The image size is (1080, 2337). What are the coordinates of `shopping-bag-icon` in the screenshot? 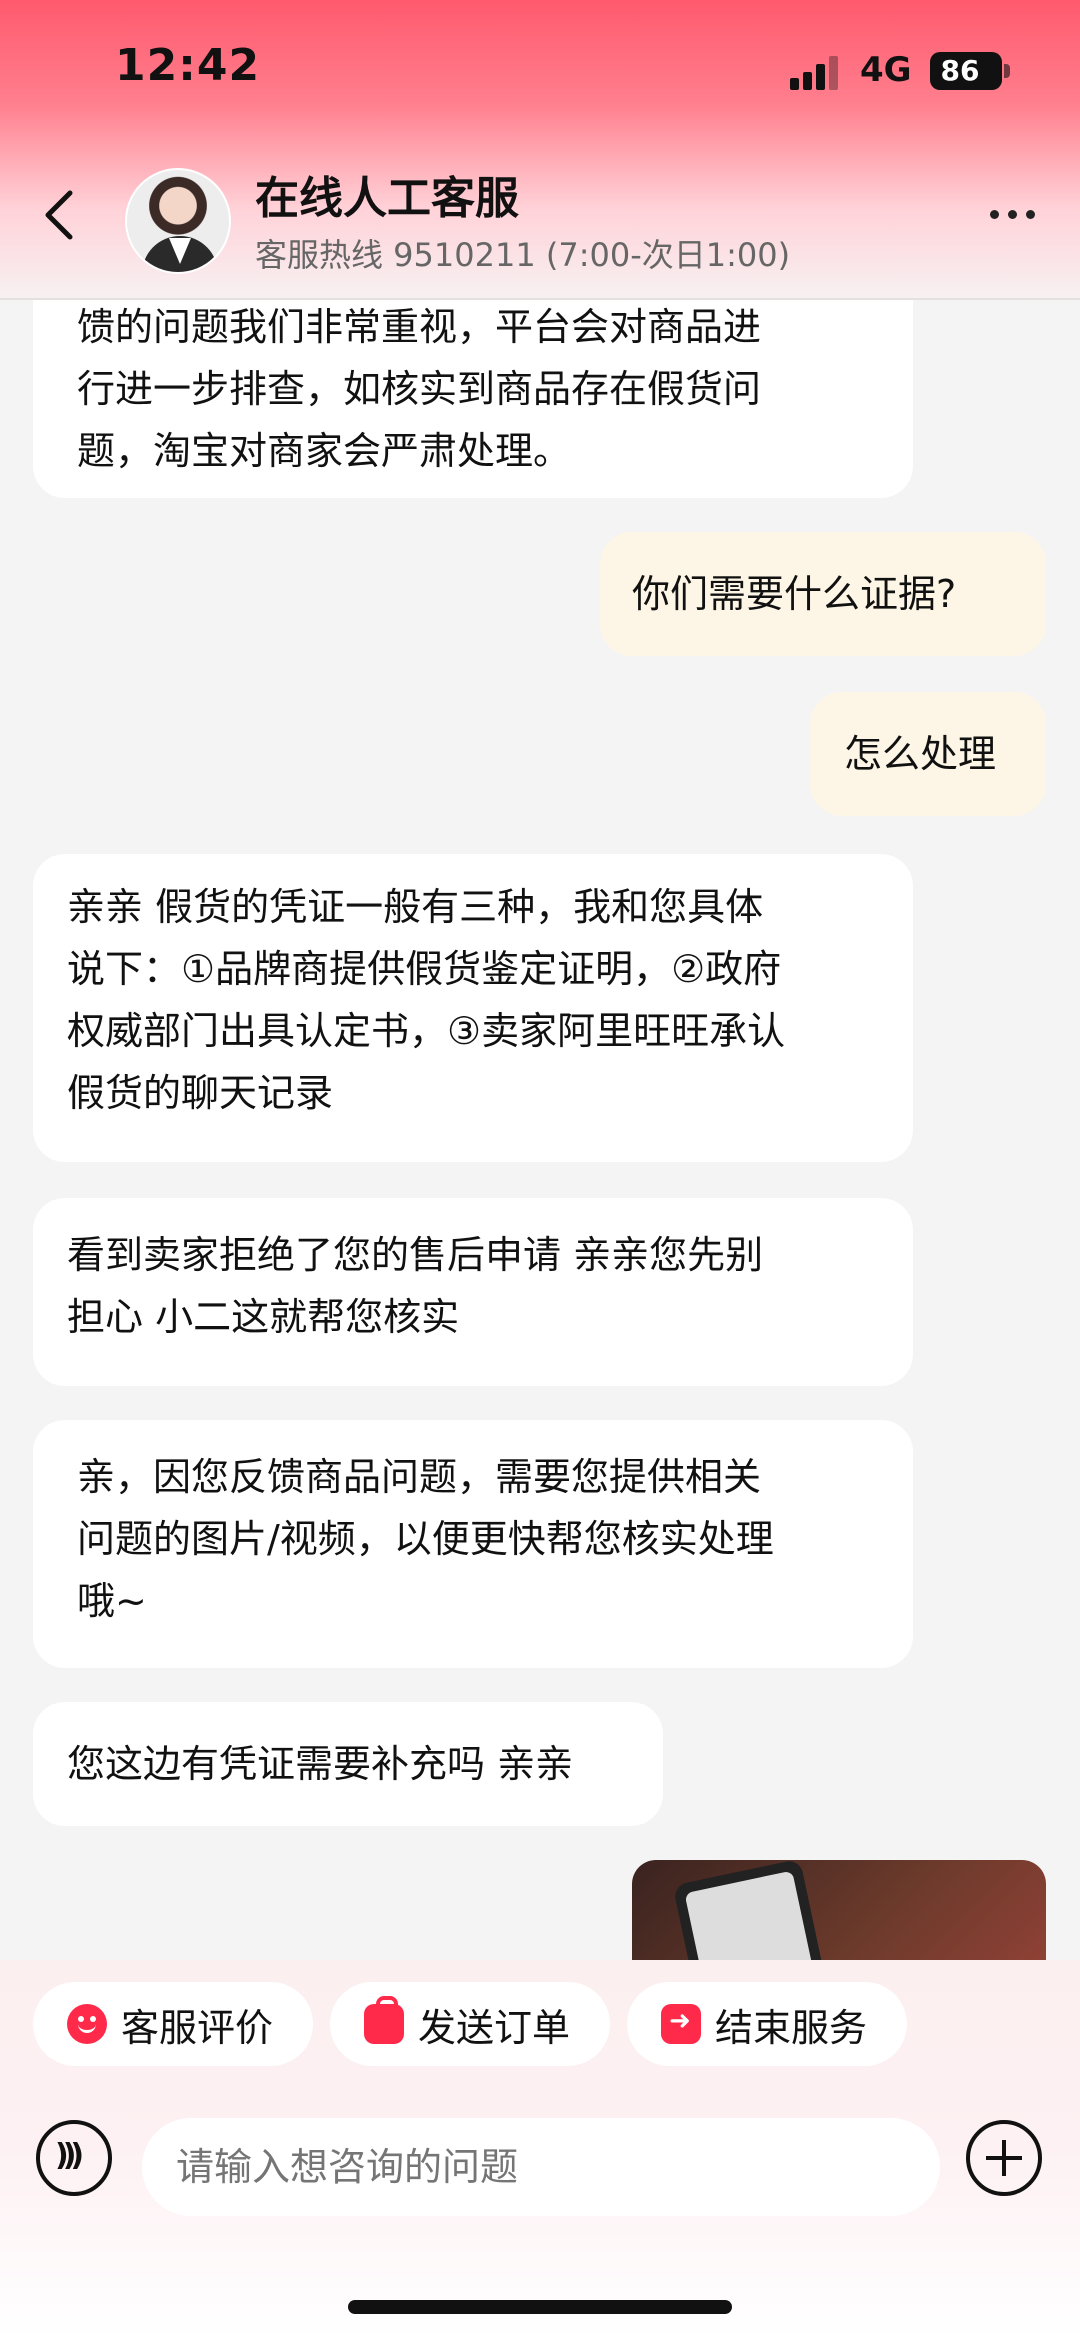 It's located at (384, 2020).